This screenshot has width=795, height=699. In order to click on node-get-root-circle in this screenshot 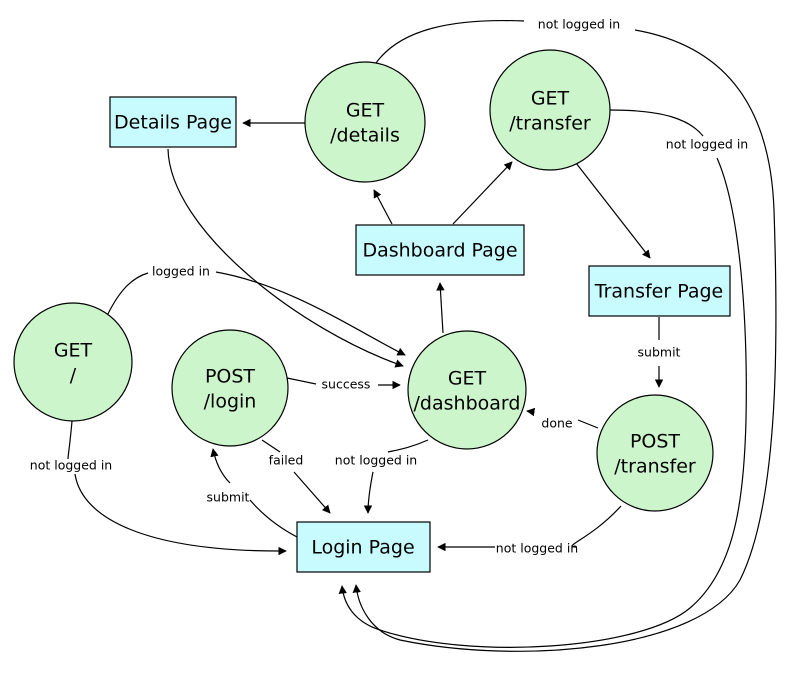, I will do `click(73, 362)`.